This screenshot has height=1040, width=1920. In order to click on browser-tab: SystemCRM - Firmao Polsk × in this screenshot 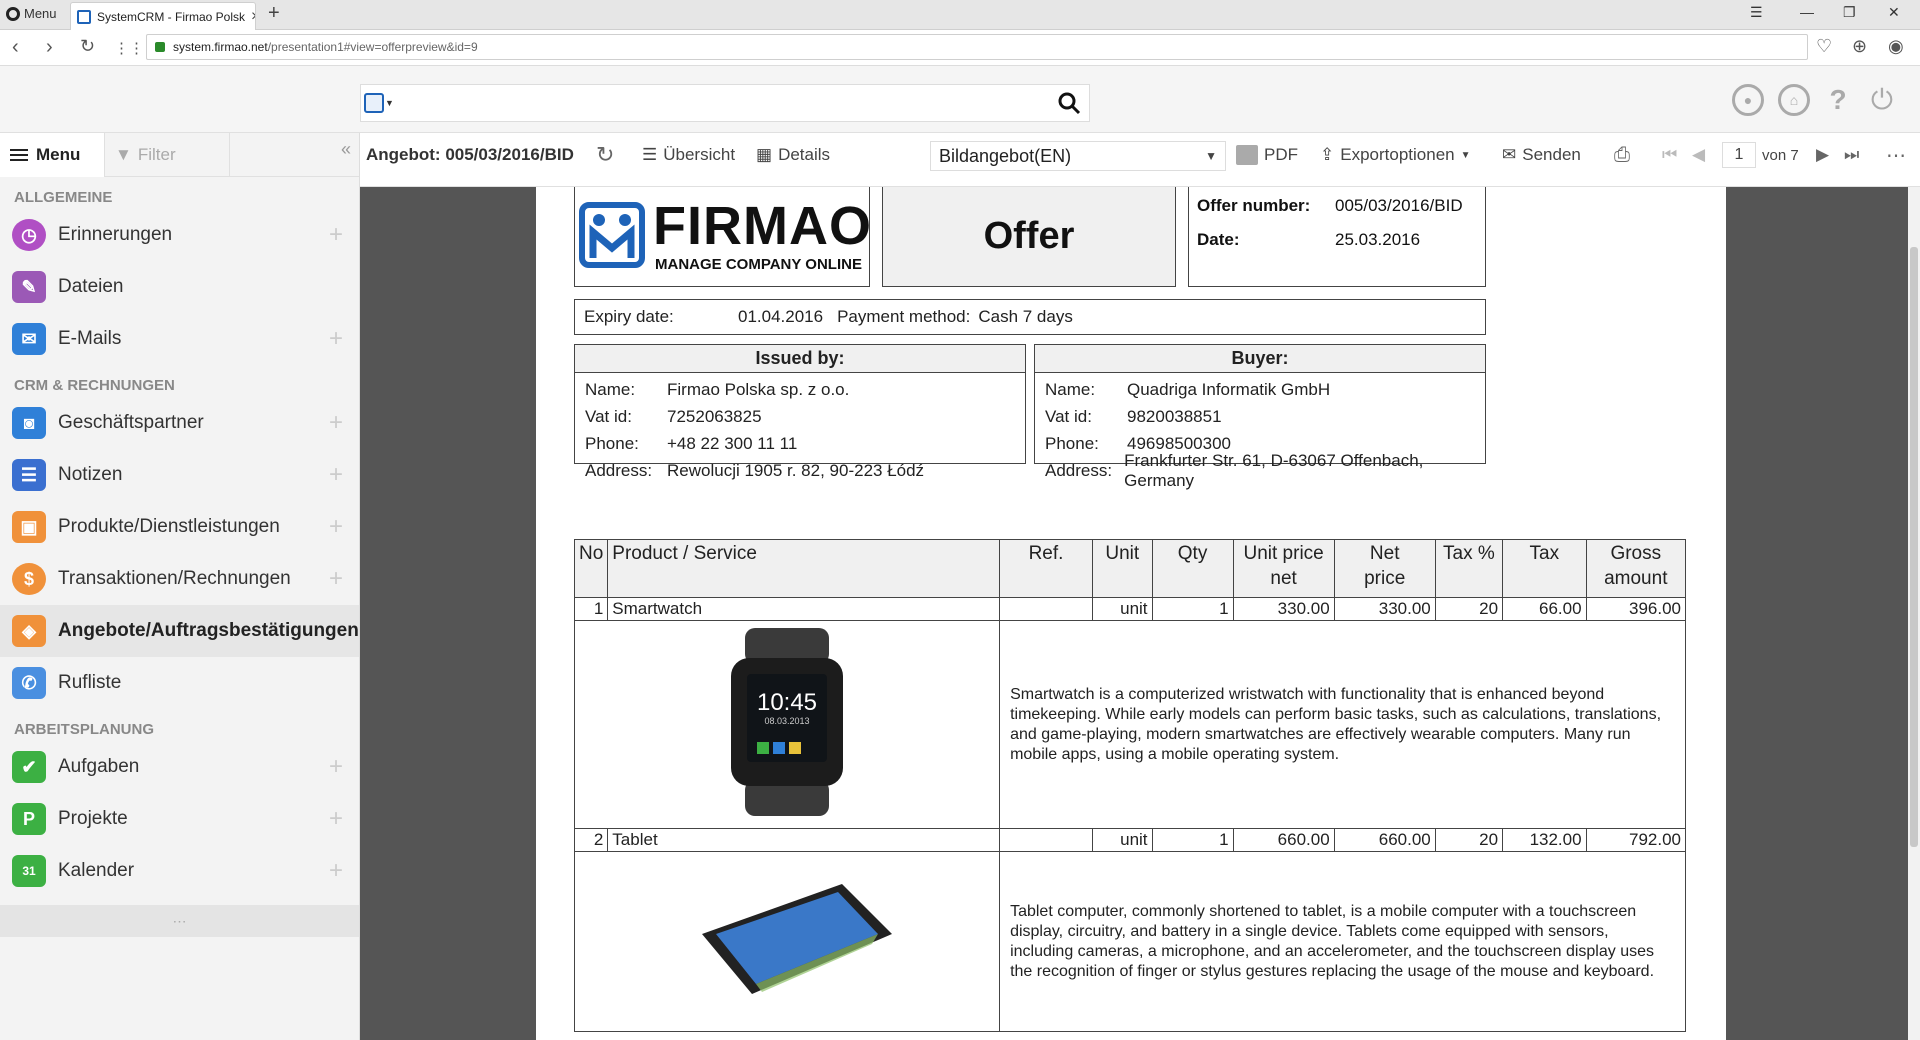, I will do `click(163, 16)`.